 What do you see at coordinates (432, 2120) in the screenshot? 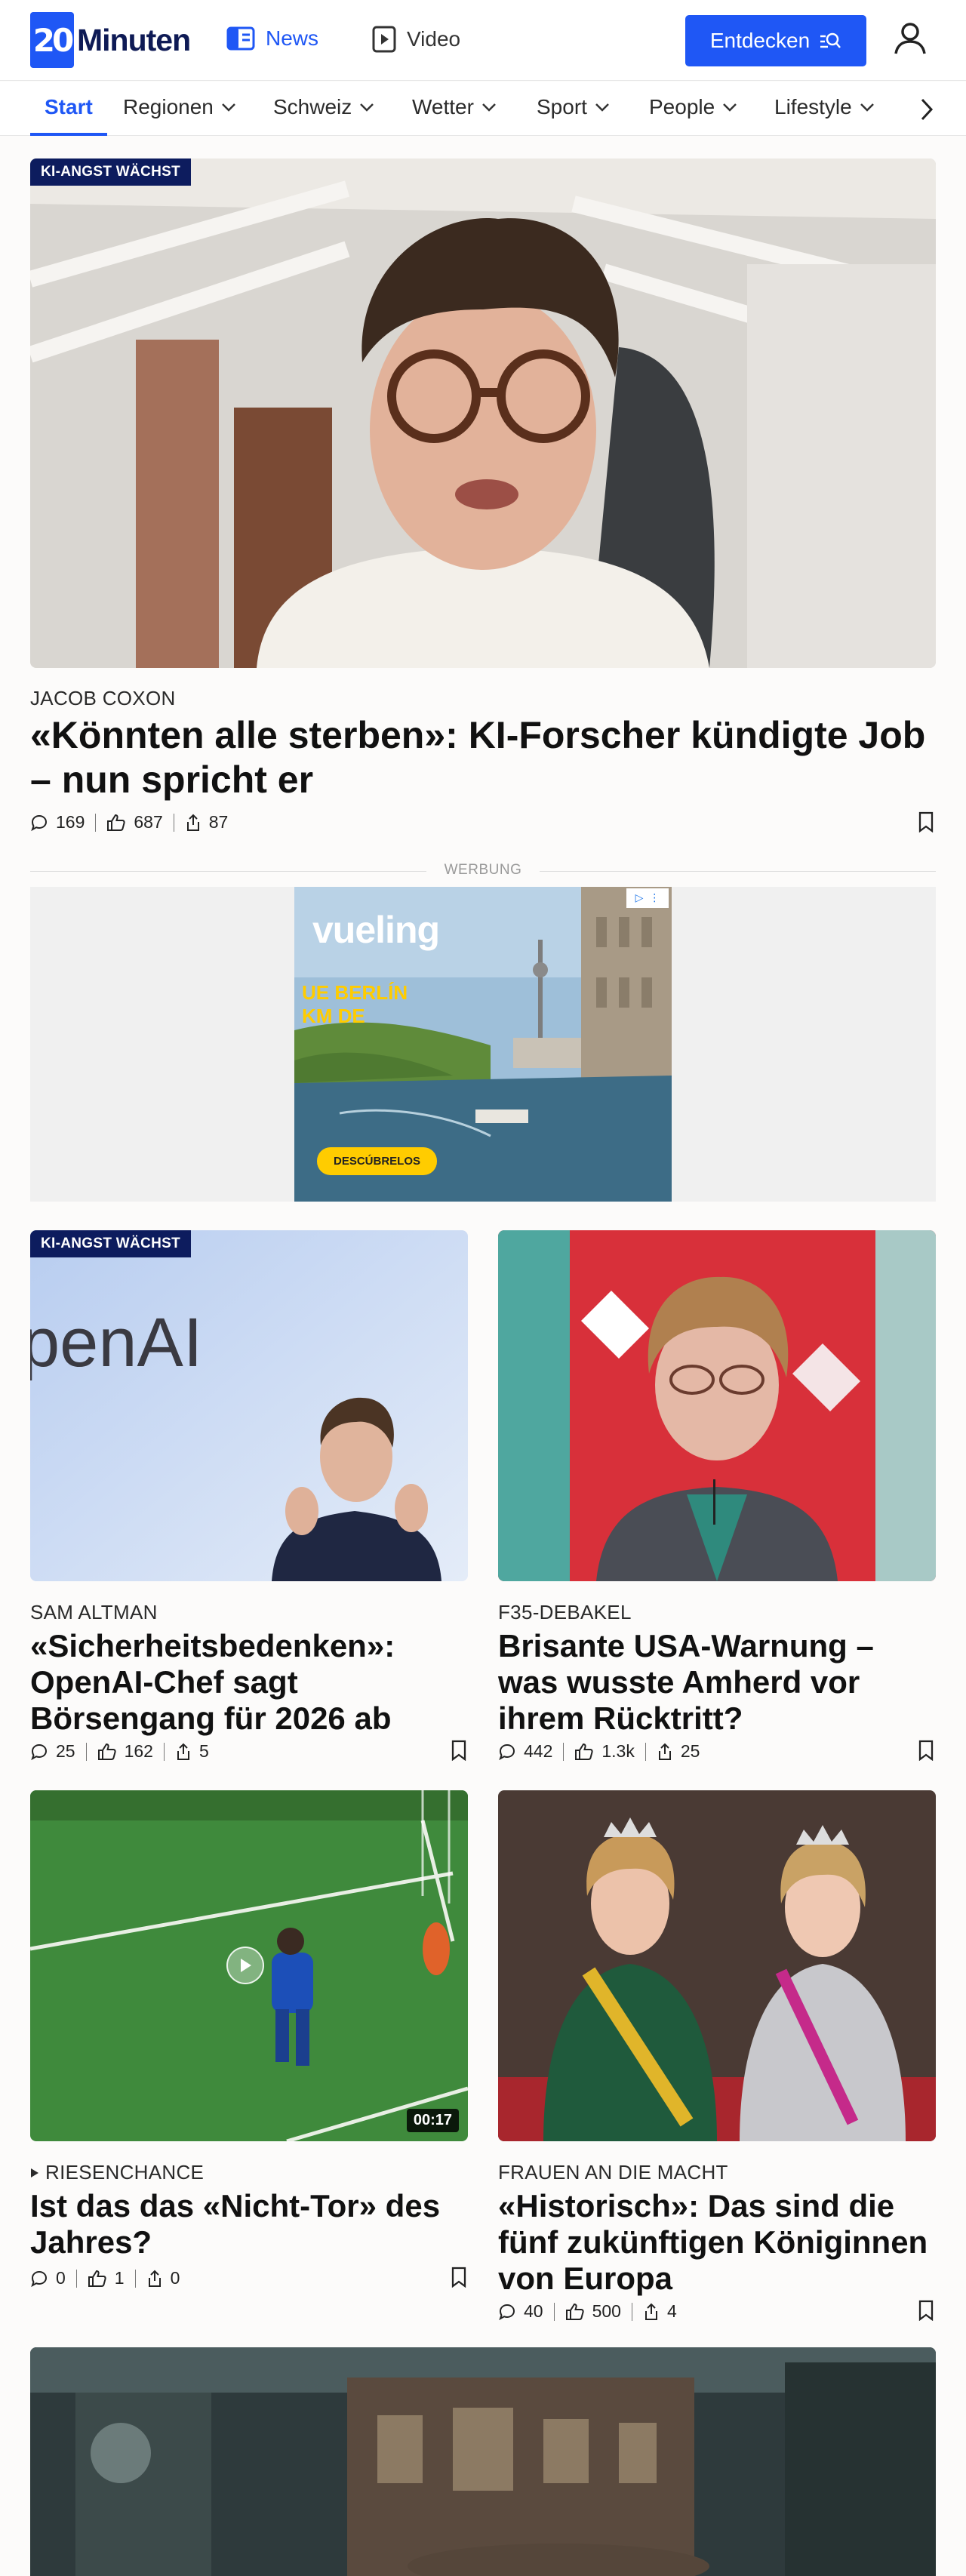
I see `video-duration: 00:17` at bounding box center [432, 2120].